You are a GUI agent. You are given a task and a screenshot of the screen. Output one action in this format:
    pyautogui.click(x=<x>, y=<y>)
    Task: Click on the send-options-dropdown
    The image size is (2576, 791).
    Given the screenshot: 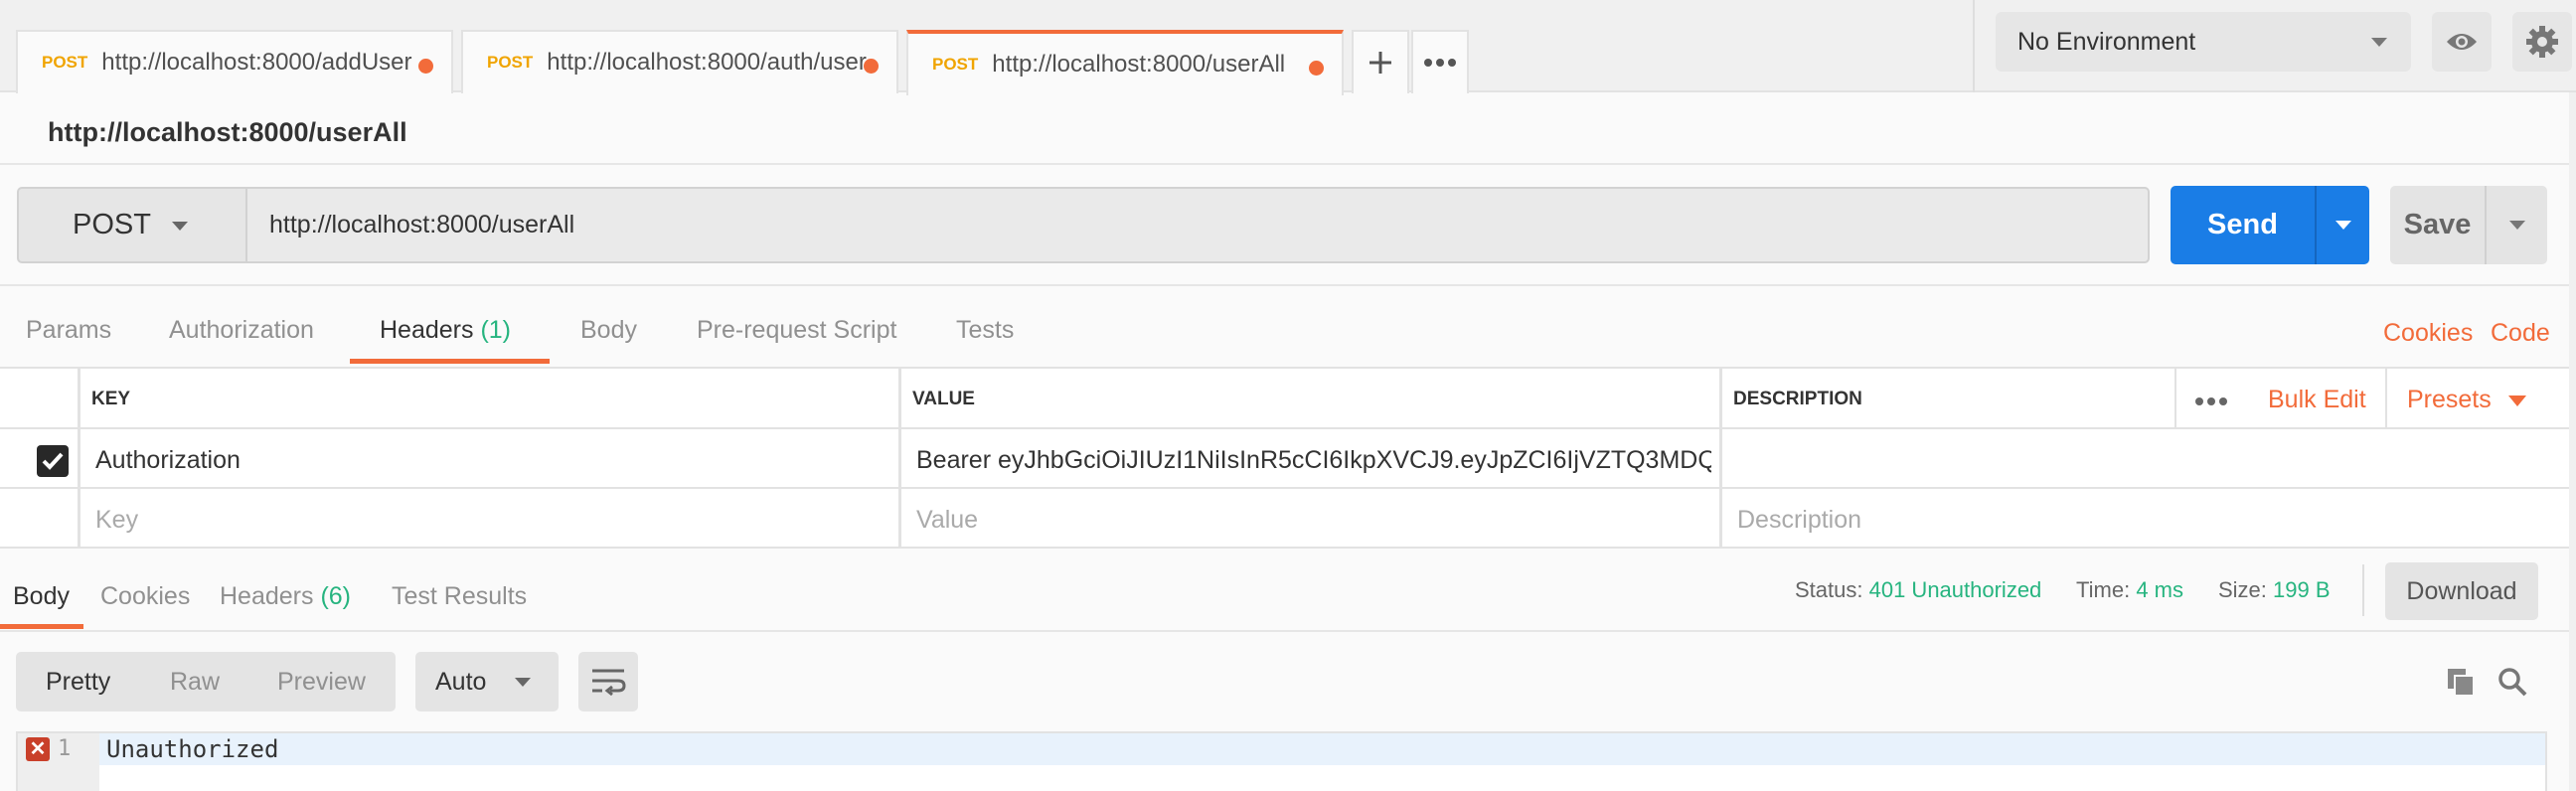 What is the action you would take?
    pyautogui.click(x=2342, y=225)
    